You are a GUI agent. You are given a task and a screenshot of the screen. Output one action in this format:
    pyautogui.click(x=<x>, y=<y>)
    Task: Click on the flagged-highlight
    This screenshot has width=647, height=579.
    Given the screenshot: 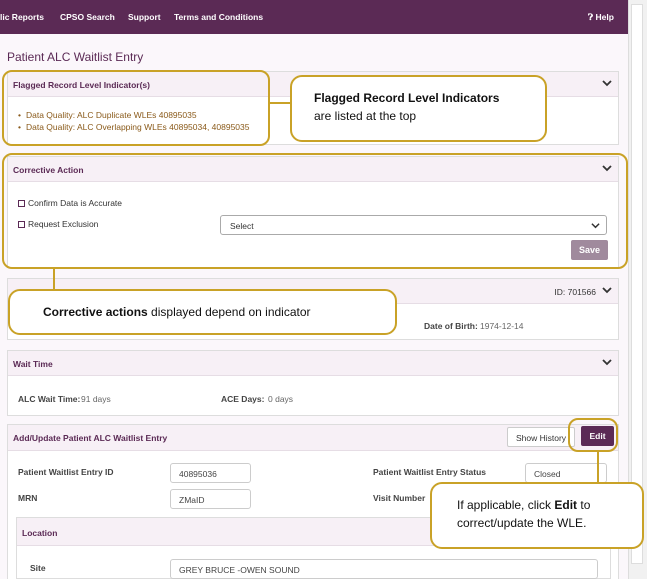 What is the action you would take?
    pyautogui.click(x=136, y=108)
    